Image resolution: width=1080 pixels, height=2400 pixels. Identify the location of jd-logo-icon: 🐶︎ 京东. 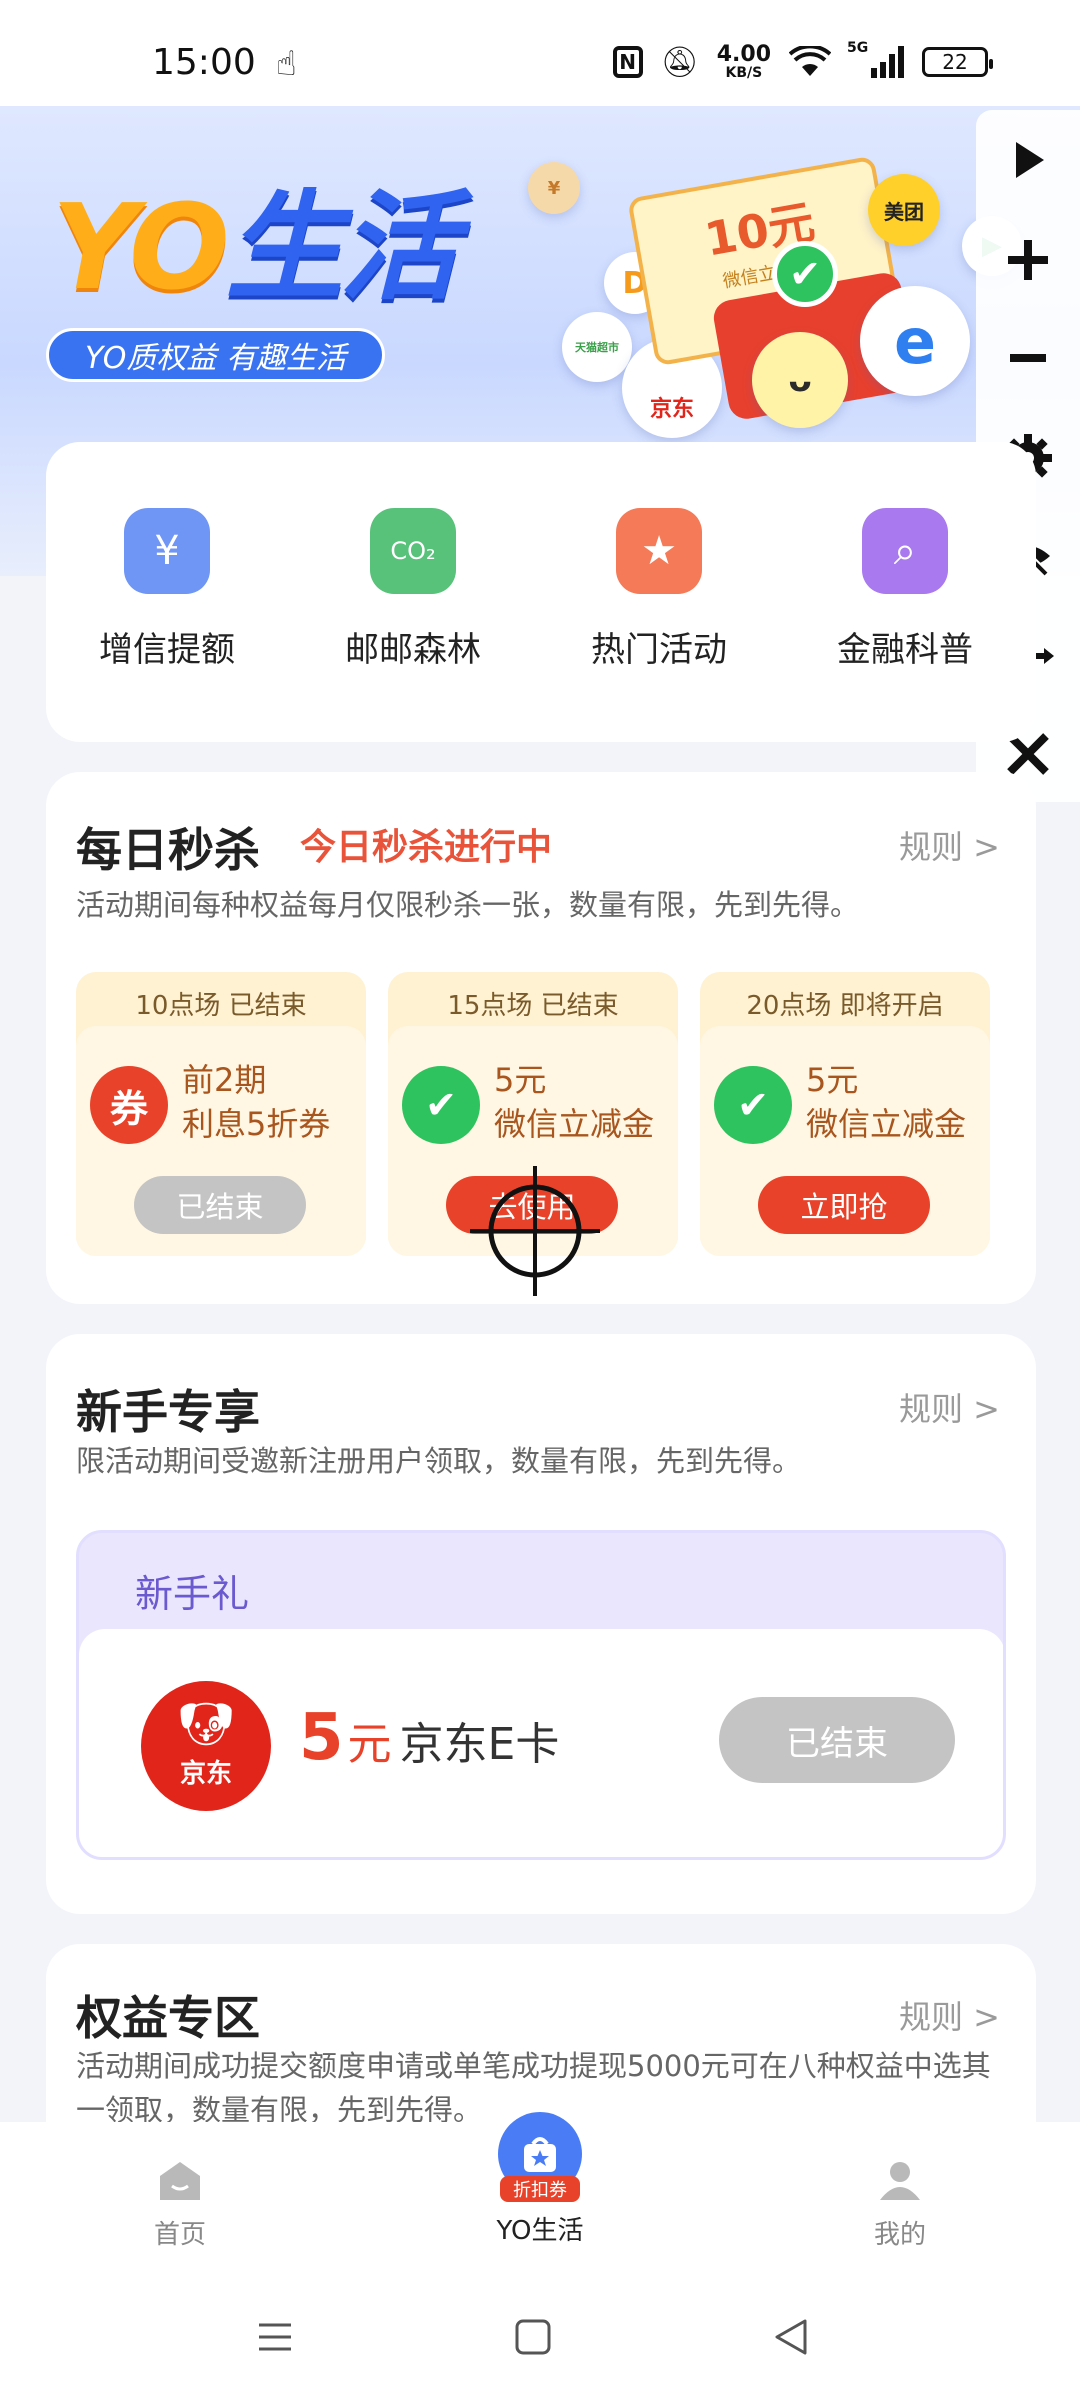
(206, 1746).